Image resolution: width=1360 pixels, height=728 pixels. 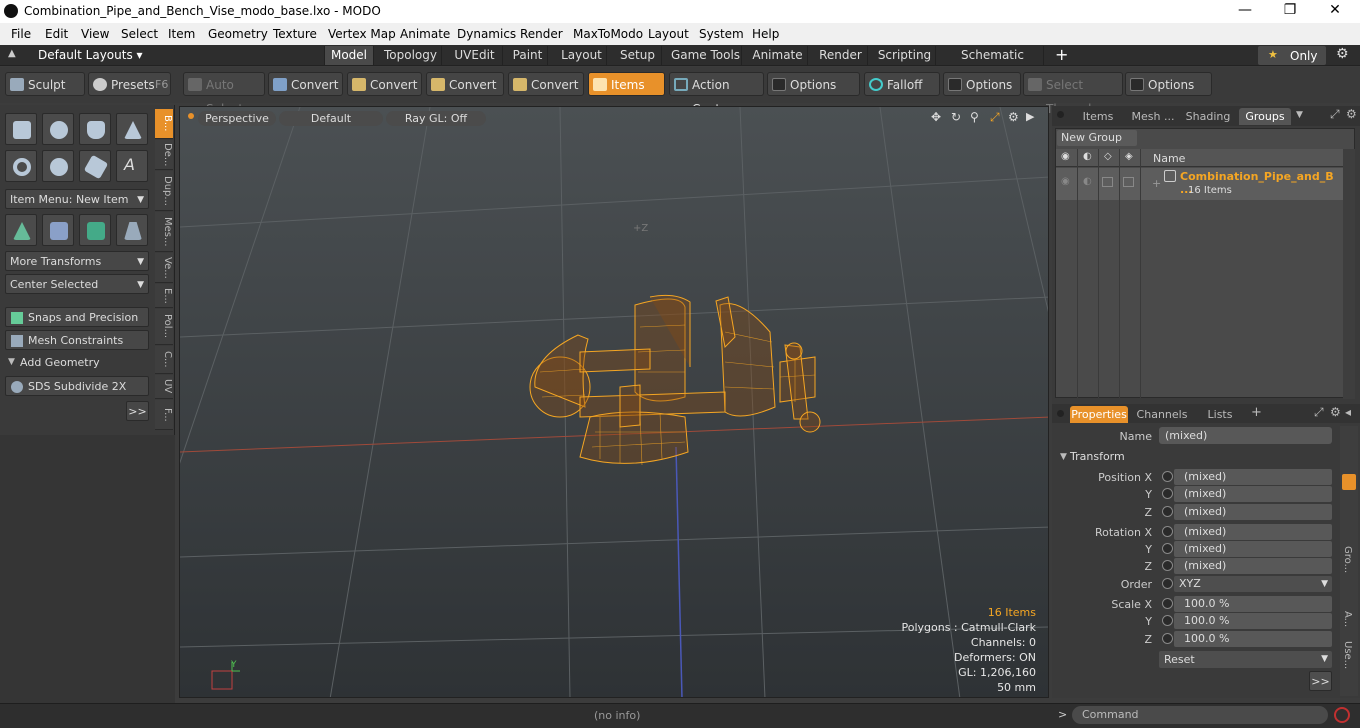 What do you see at coordinates (181, 34) in the screenshot?
I see `menu-item: Item` at bounding box center [181, 34].